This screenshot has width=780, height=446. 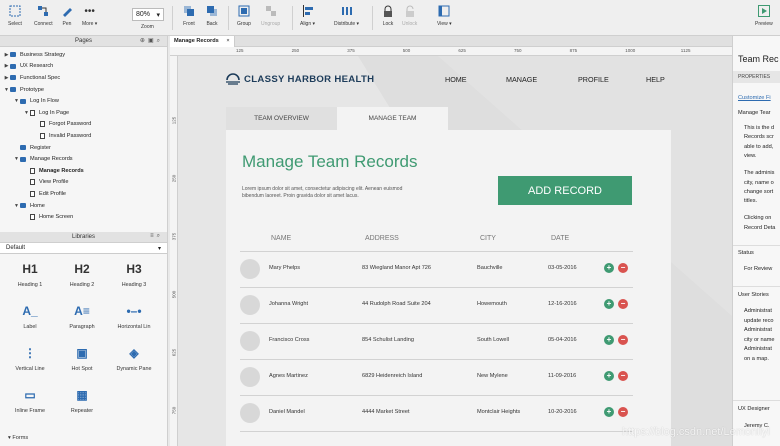 What do you see at coordinates (83, 67) in the screenshot?
I see `page-tree-item: ▶ UX Research` at bounding box center [83, 67].